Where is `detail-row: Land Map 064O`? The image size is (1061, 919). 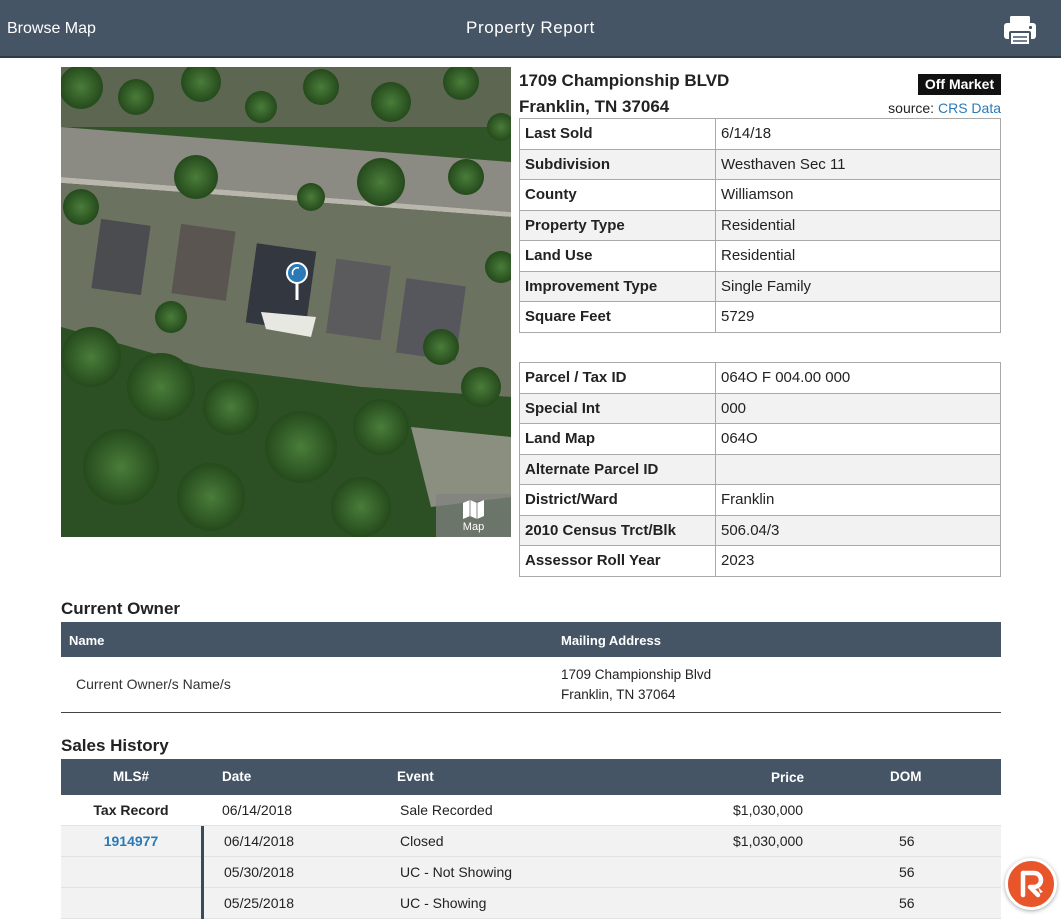
detail-row: Land Map 064O is located at coordinates (760, 439).